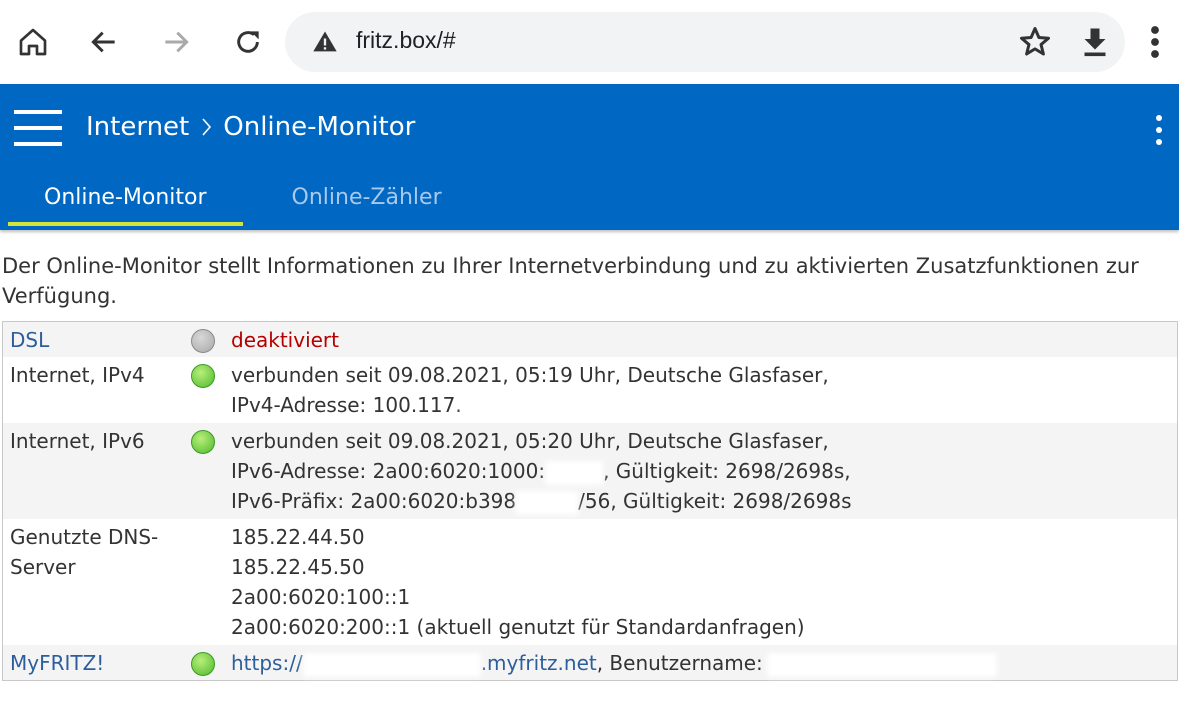  What do you see at coordinates (298, 567) in the screenshot?
I see `dns-server: 185.22.45.50` at bounding box center [298, 567].